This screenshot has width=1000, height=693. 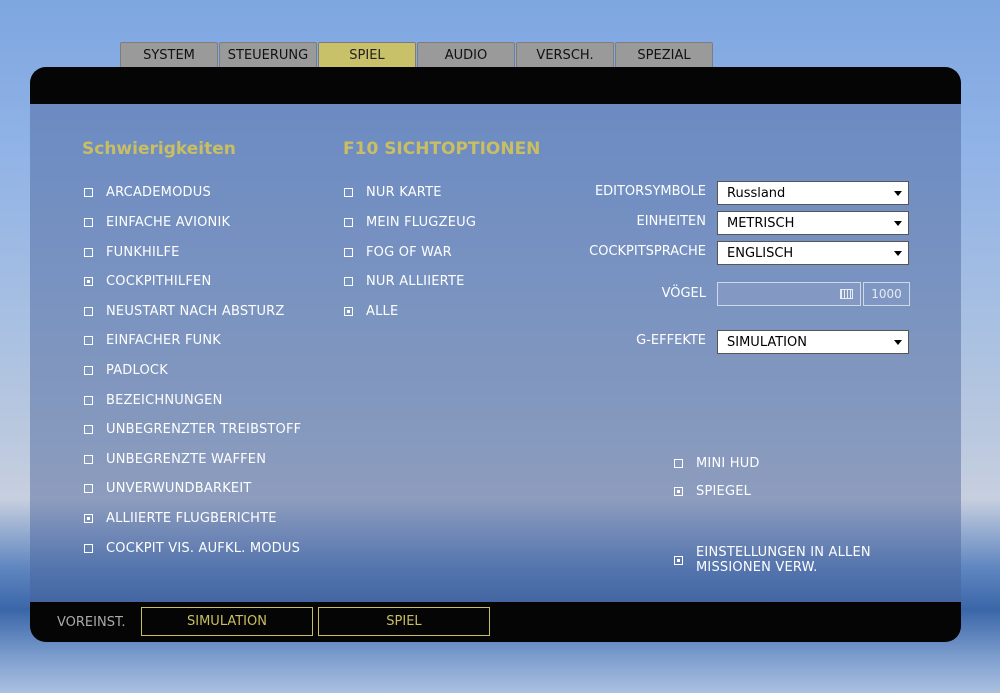 What do you see at coordinates (813, 253) in the screenshot?
I see `cockpitsprache-select: ENGLISCH` at bounding box center [813, 253].